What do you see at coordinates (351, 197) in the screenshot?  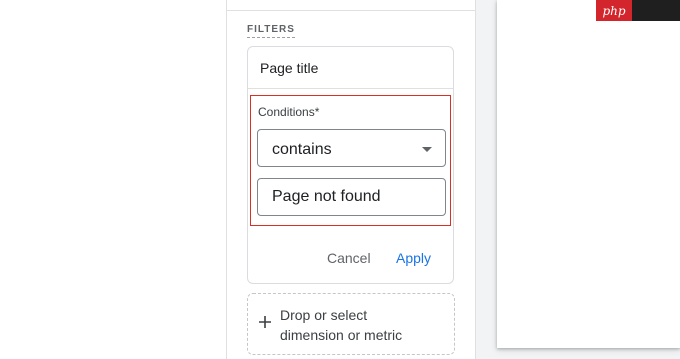 I see `condition-value-input` at bounding box center [351, 197].